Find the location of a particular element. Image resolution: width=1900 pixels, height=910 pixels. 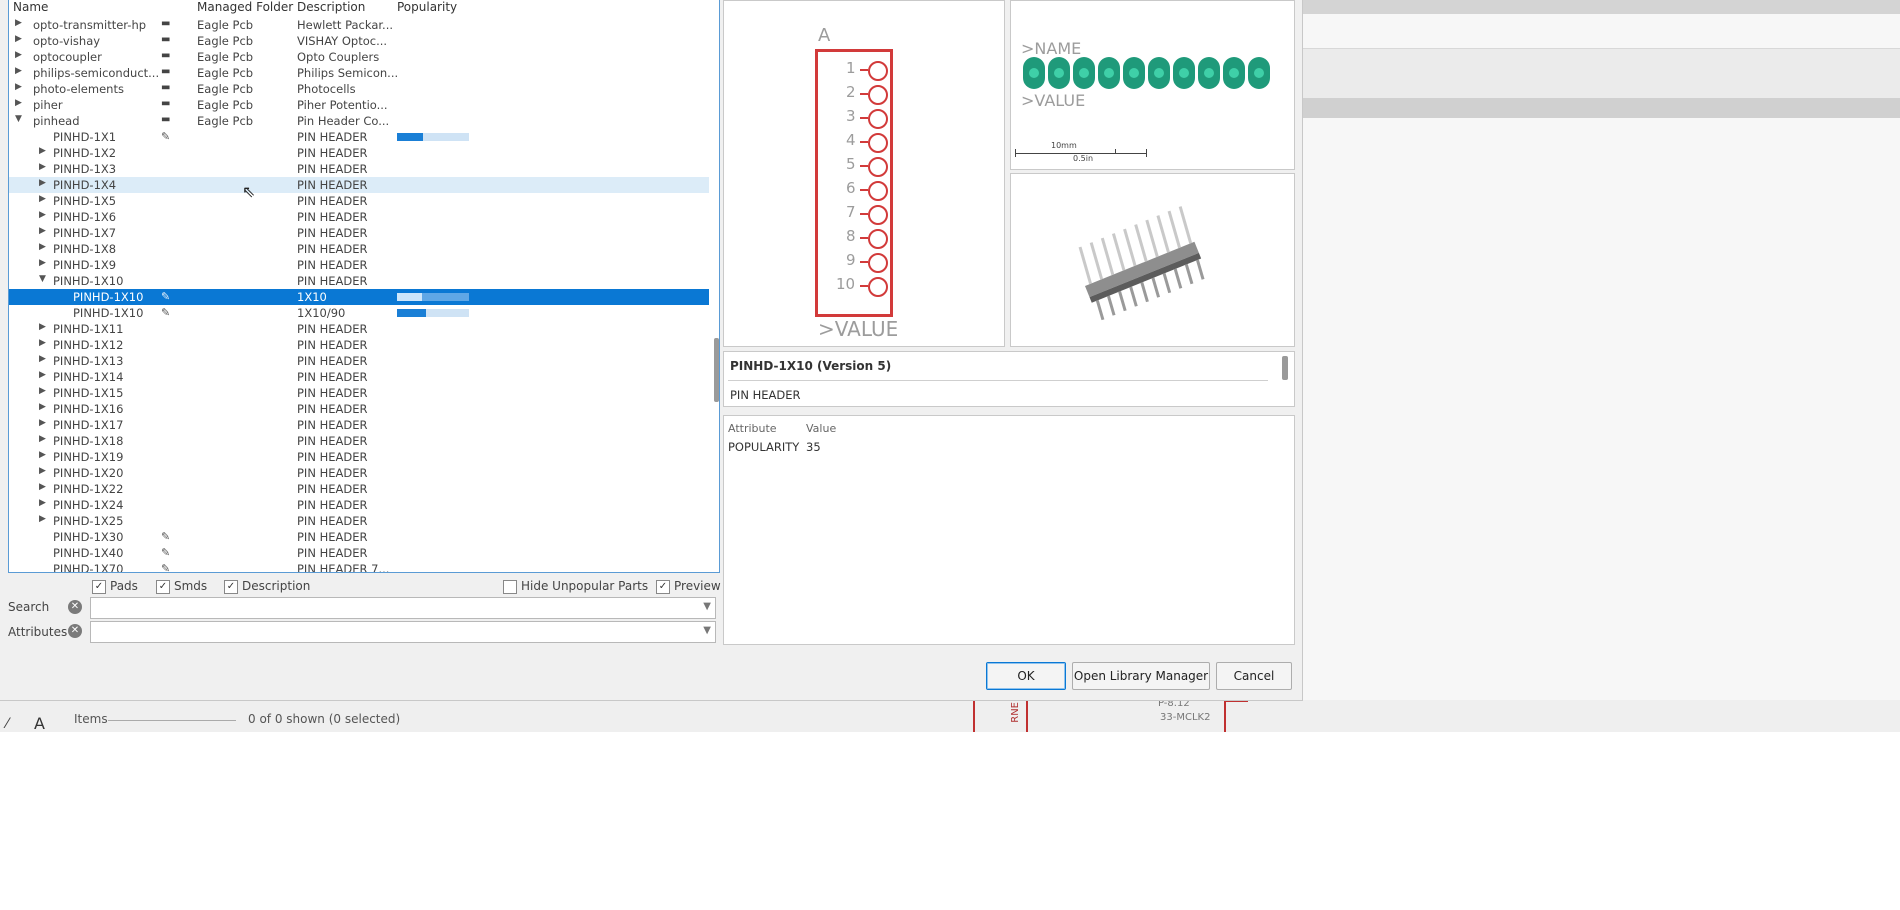

details-scrollbar is located at coordinates (1285, 368).